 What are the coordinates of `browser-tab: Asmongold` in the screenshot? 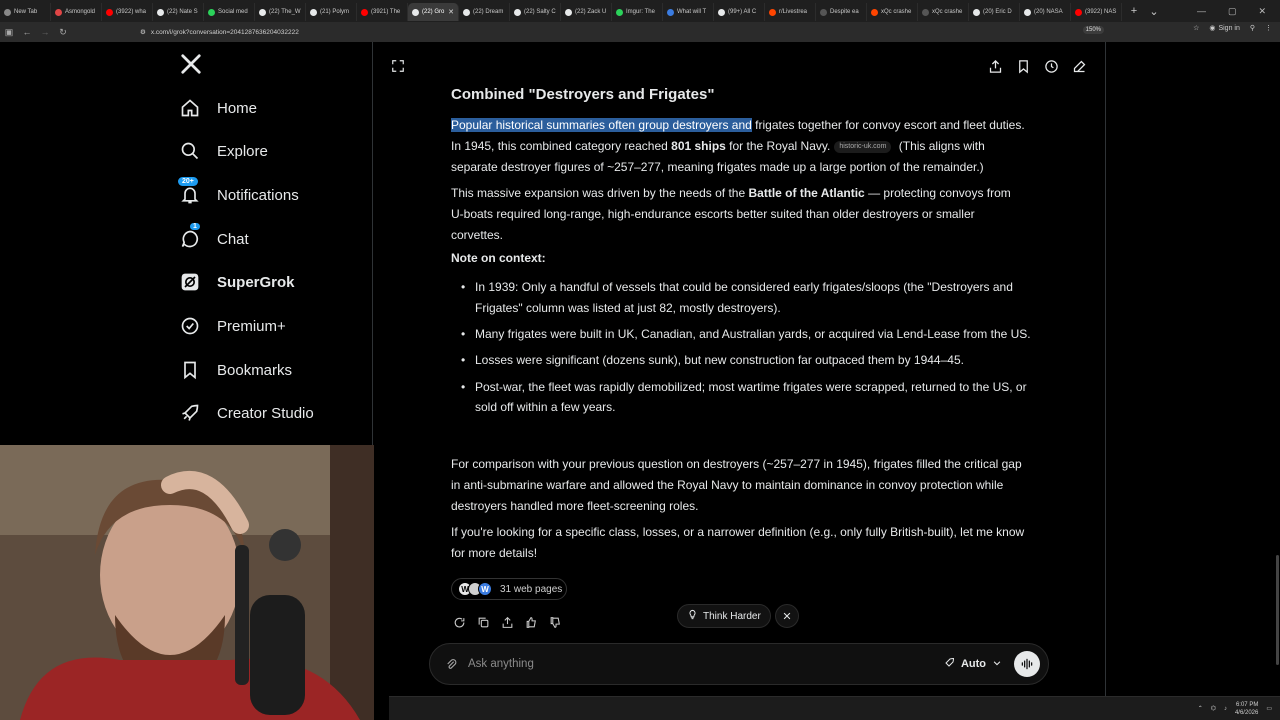 It's located at (76, 12).